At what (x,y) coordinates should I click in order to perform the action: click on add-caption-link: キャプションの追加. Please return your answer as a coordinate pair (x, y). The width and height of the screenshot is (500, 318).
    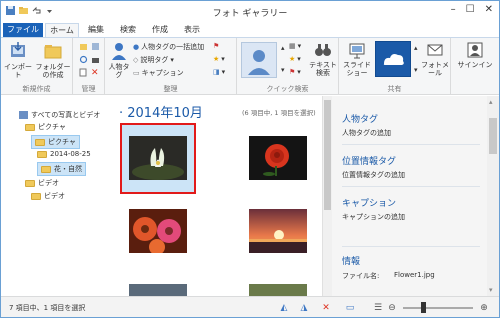
    Looking at the image, I should click on (373, 217).